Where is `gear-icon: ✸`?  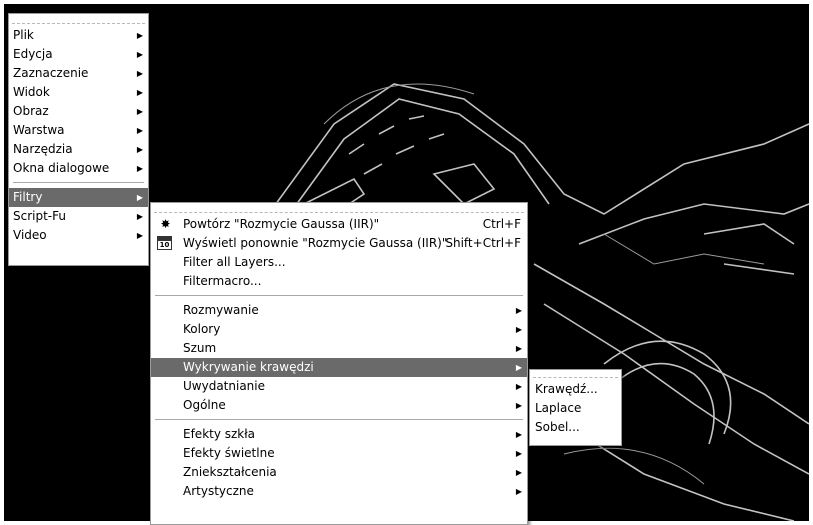
gear-icon: ✸ is located at coordinates (165, 224).